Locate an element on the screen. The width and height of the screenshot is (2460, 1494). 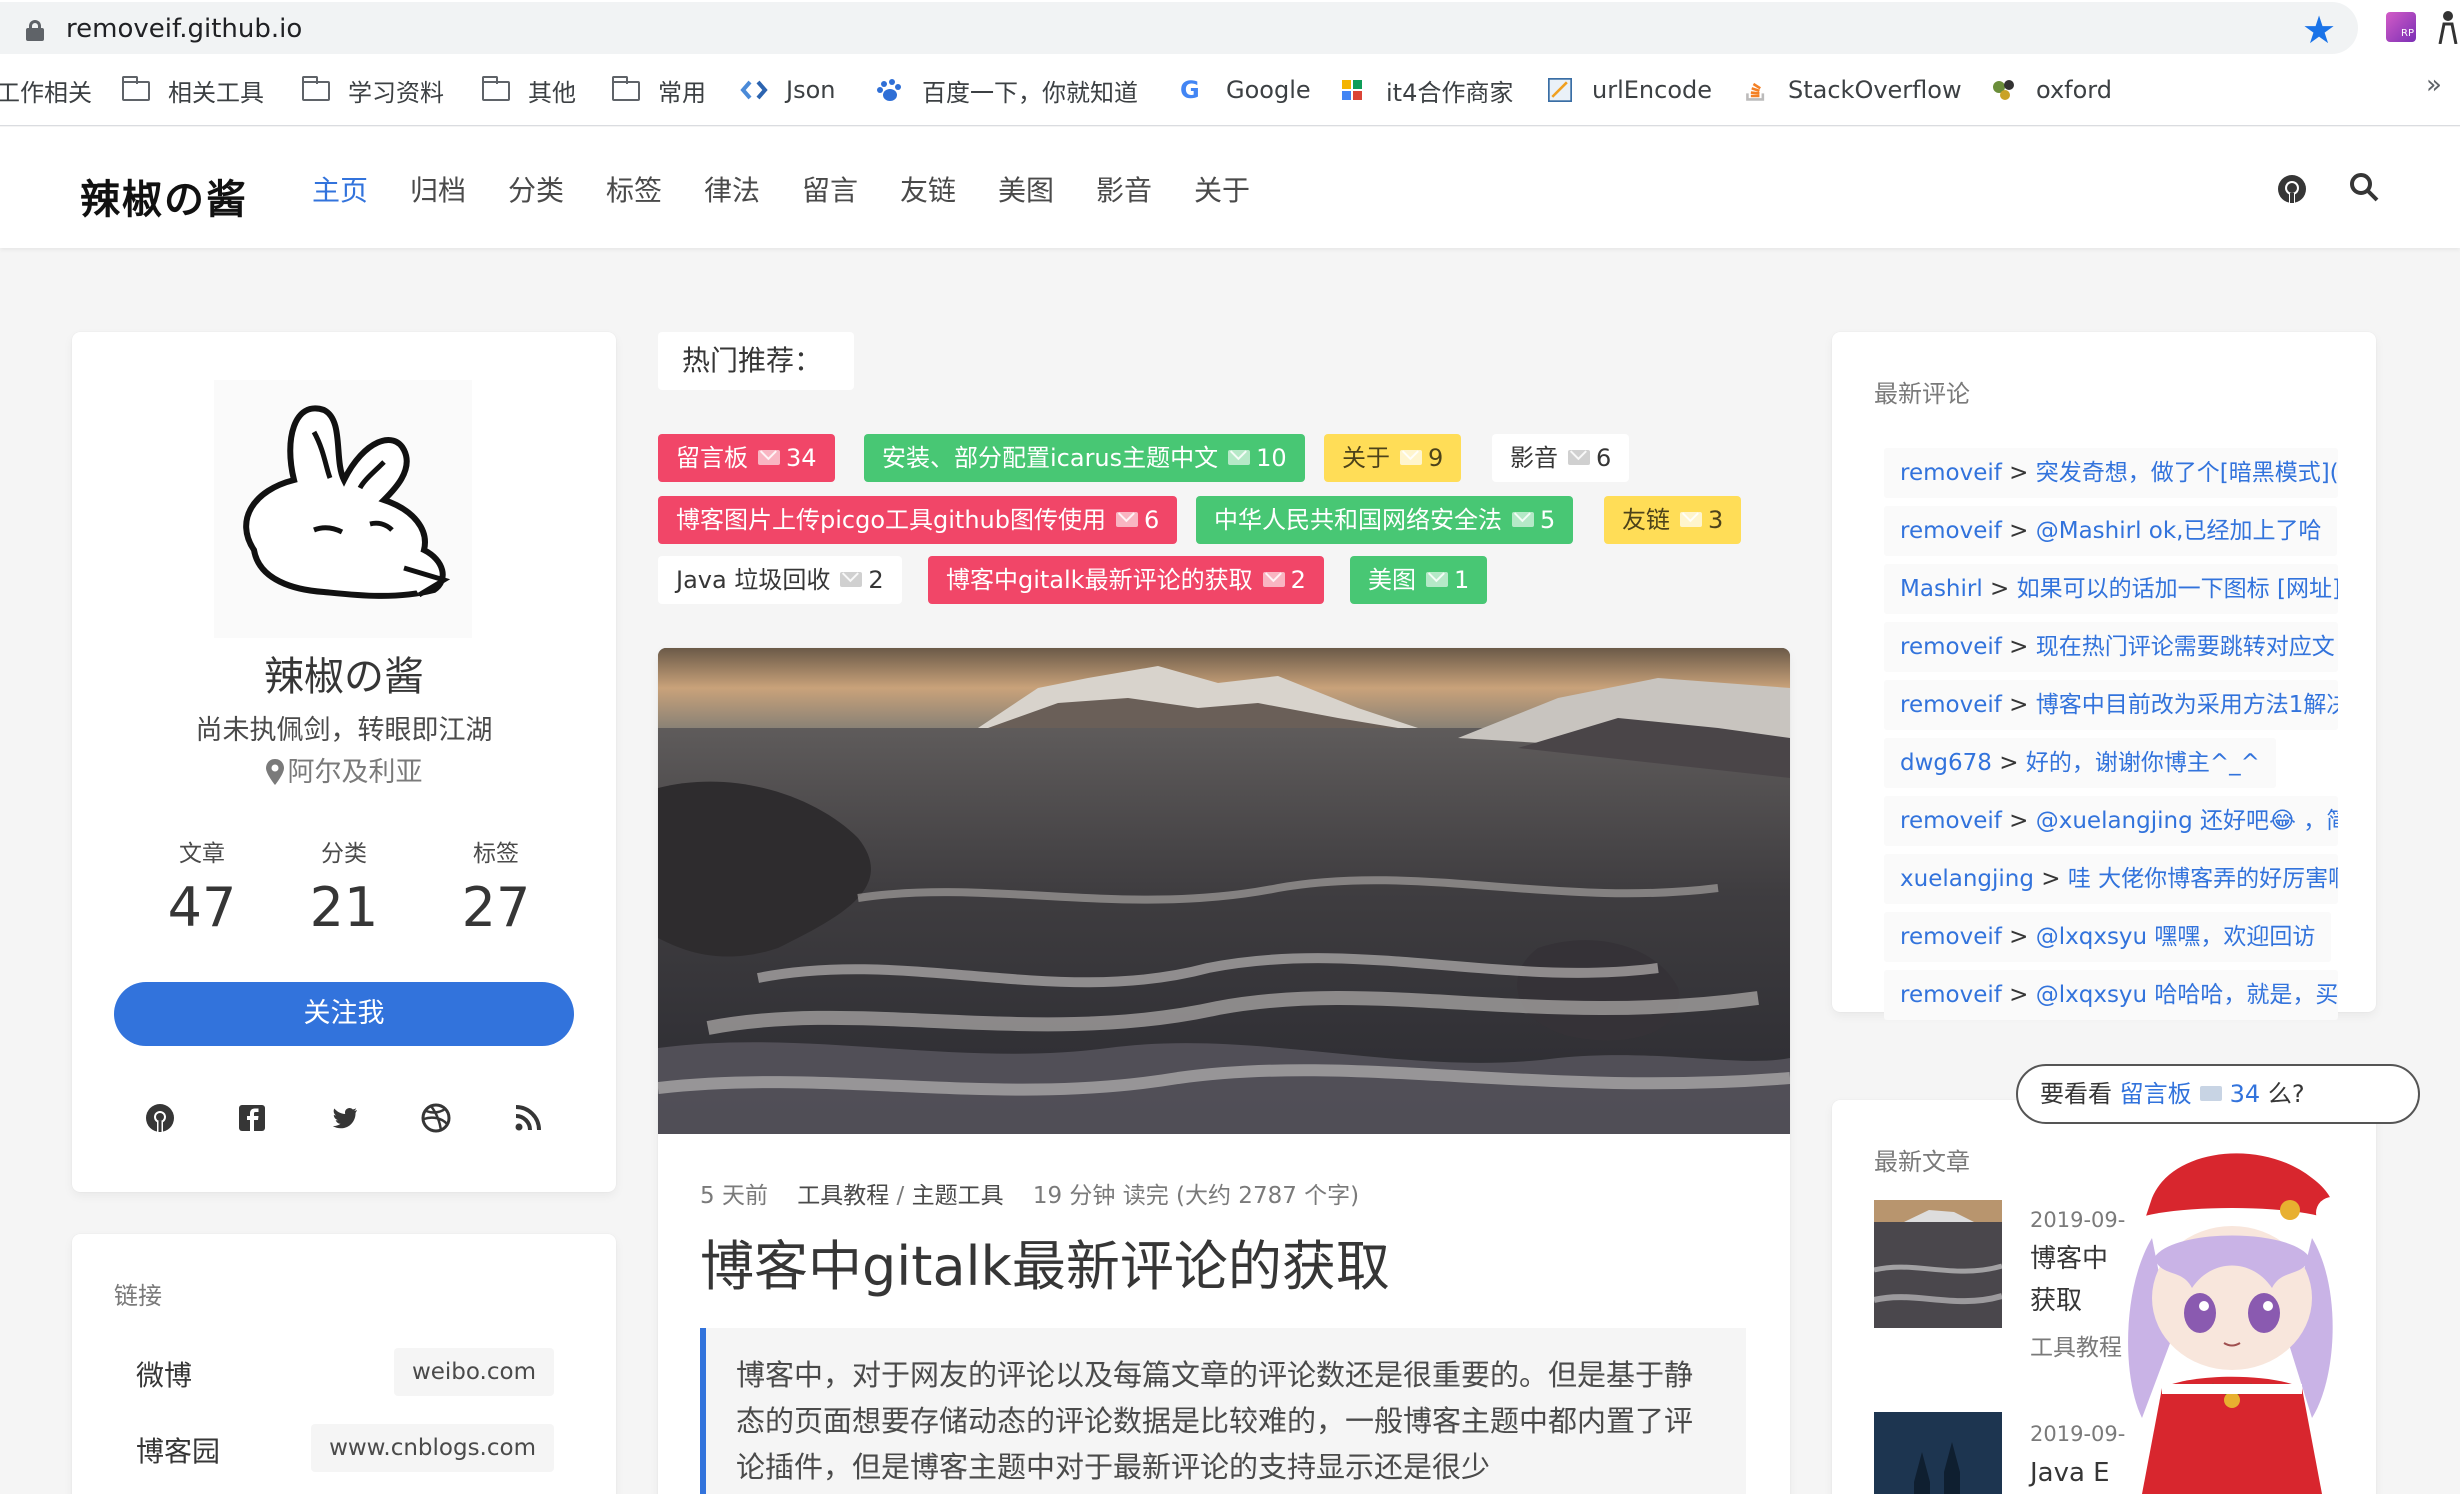
hot-tag: 留言板 34 is located at coordinates (746, 458).